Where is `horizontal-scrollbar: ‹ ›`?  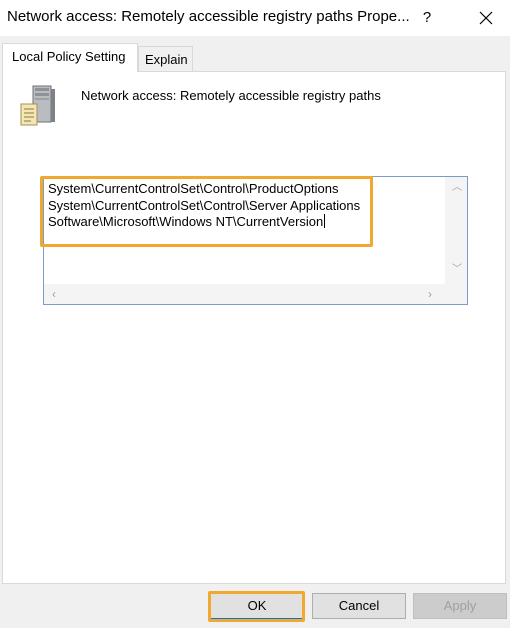 horizontal-scrollbar: ‹ › is located at coordinates (244, 294).